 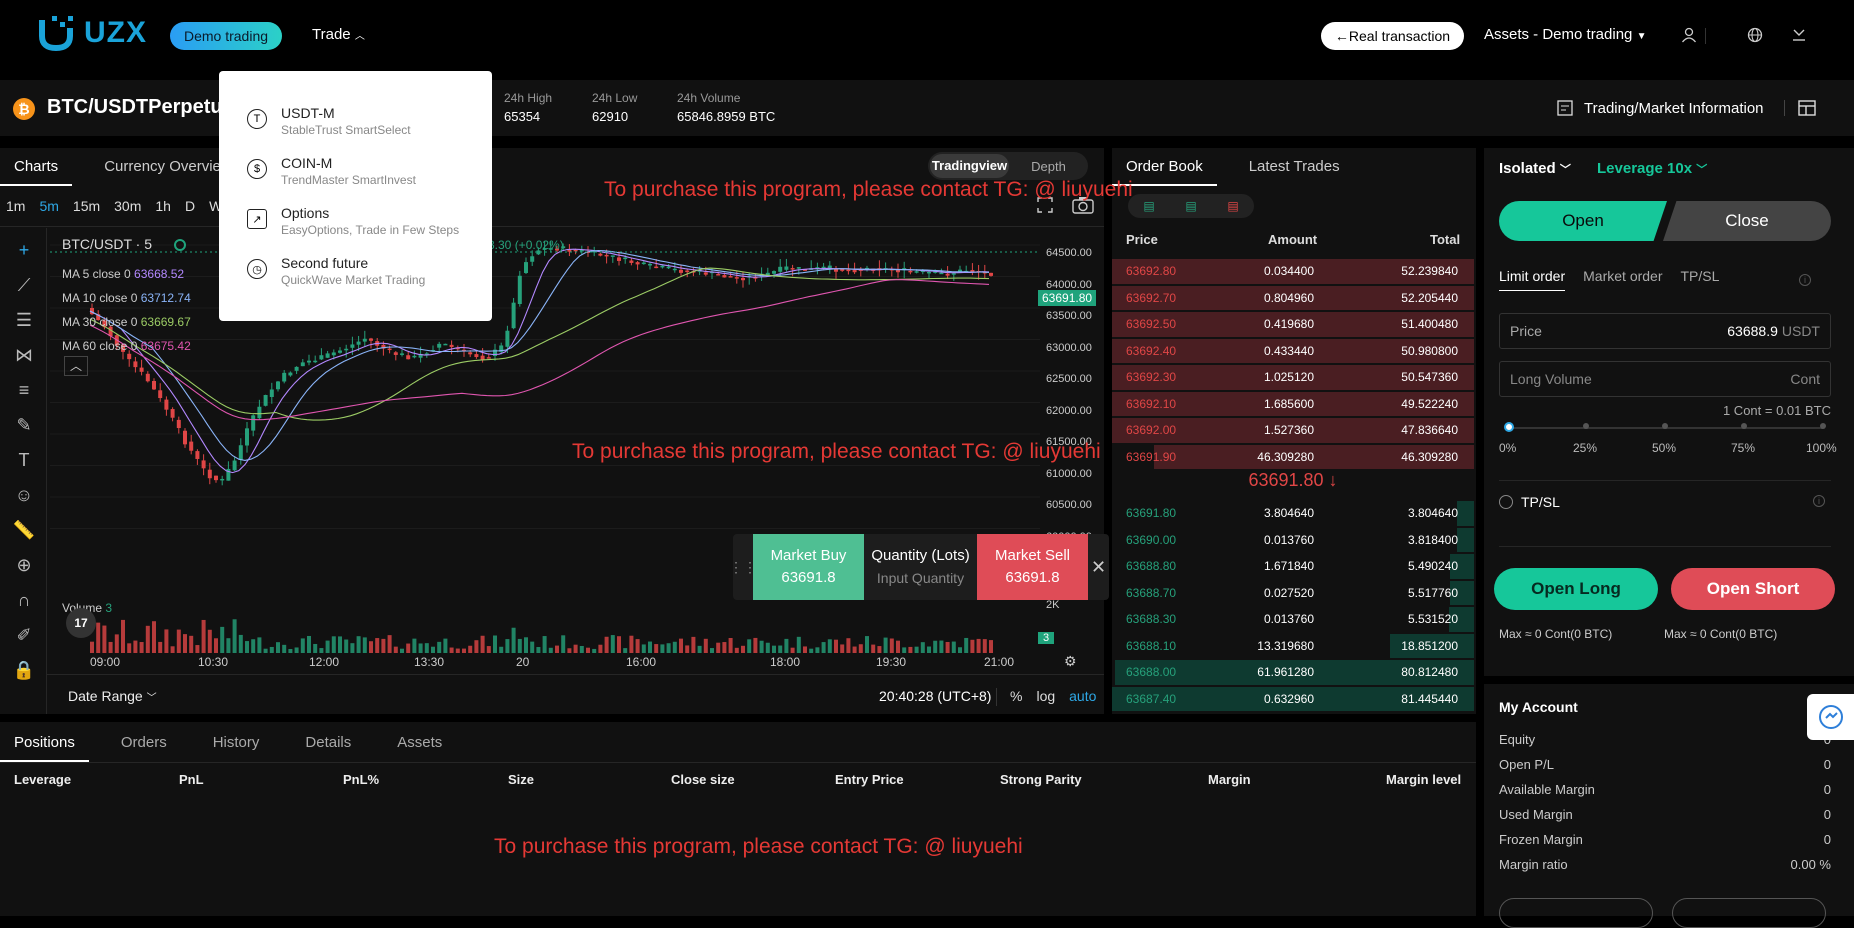 I want to click on dropdown-item-second-future: ◷ Second future QuickWave Market Trading, so click(x=336, y=271).